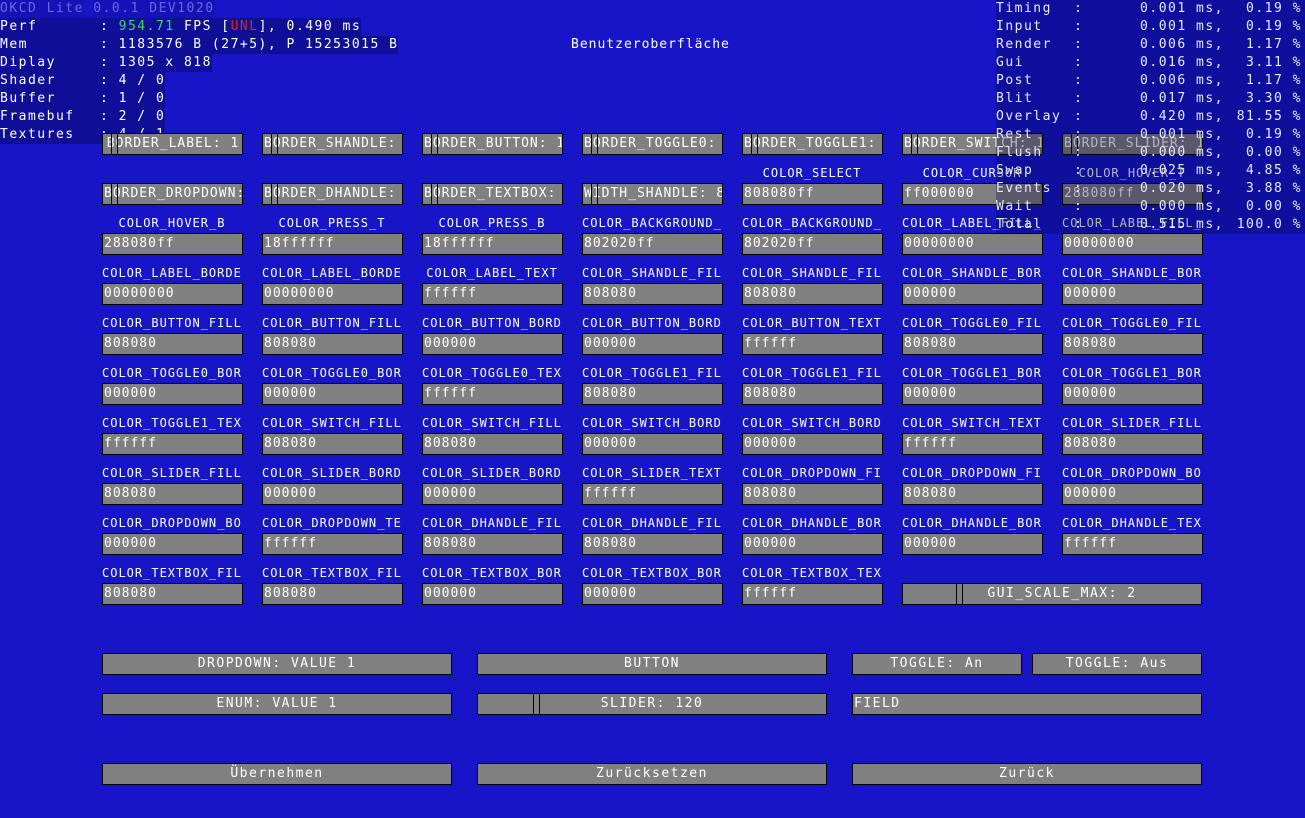  What do you see at coordinates (172, 323) in the screenshot?
I see `setting-label: COLOR_BUTTON_FILL_T` at bounding box center [172, 323].